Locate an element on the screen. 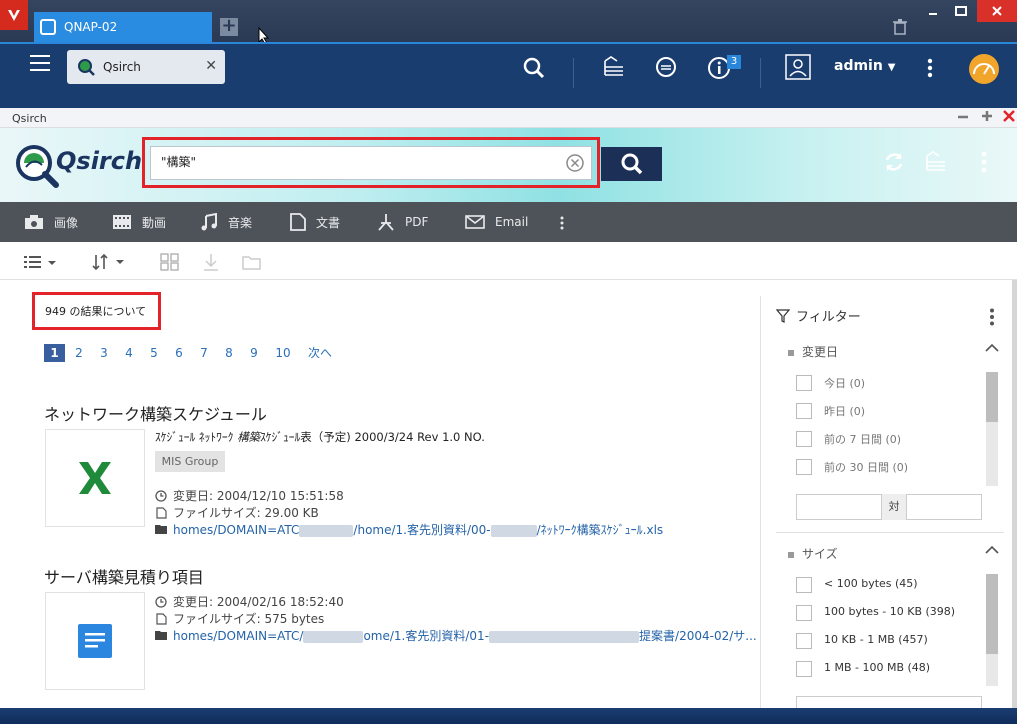 This screenshot has width=1017, height=724. maximize-window-button is located at coordinates (961, 11).